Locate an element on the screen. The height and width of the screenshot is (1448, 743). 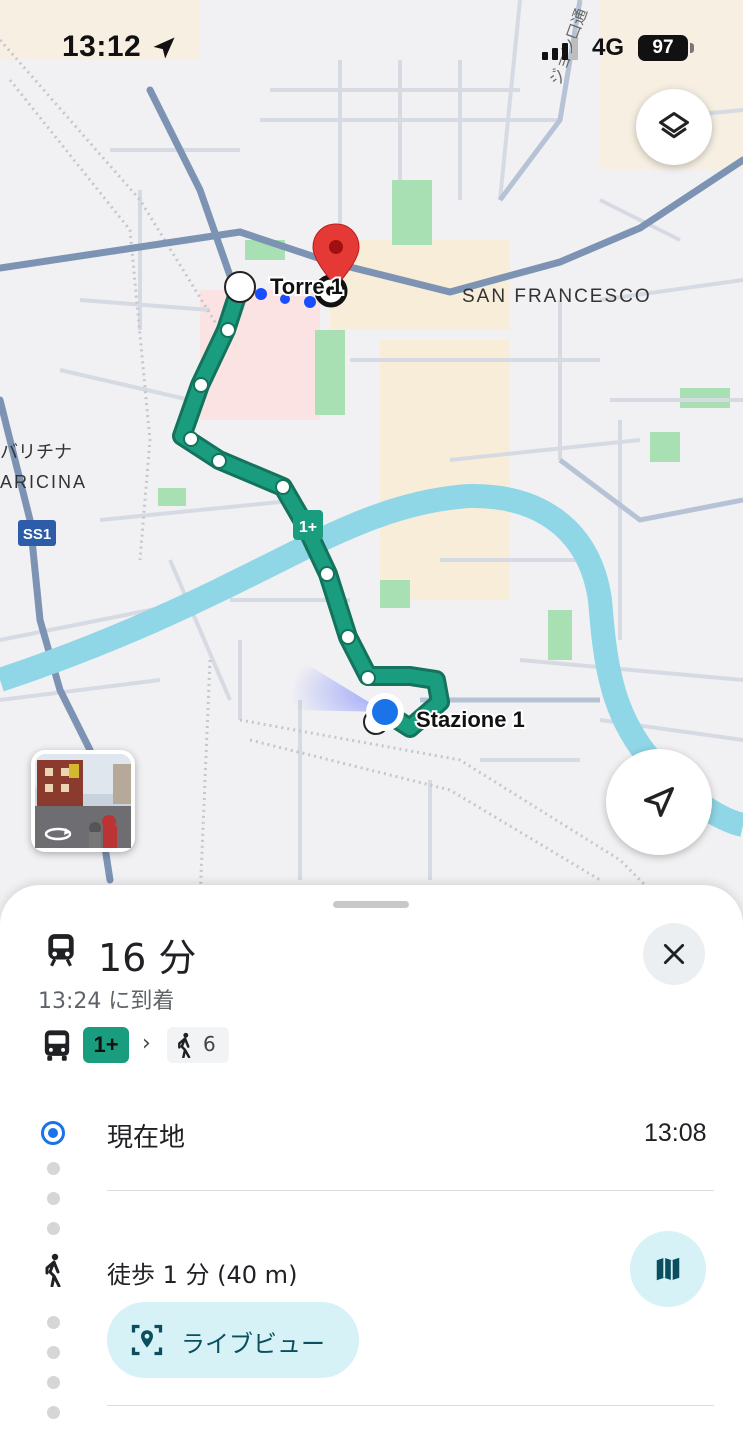
transit-line-badge: 1+ is located at coordinates (106, 1045).